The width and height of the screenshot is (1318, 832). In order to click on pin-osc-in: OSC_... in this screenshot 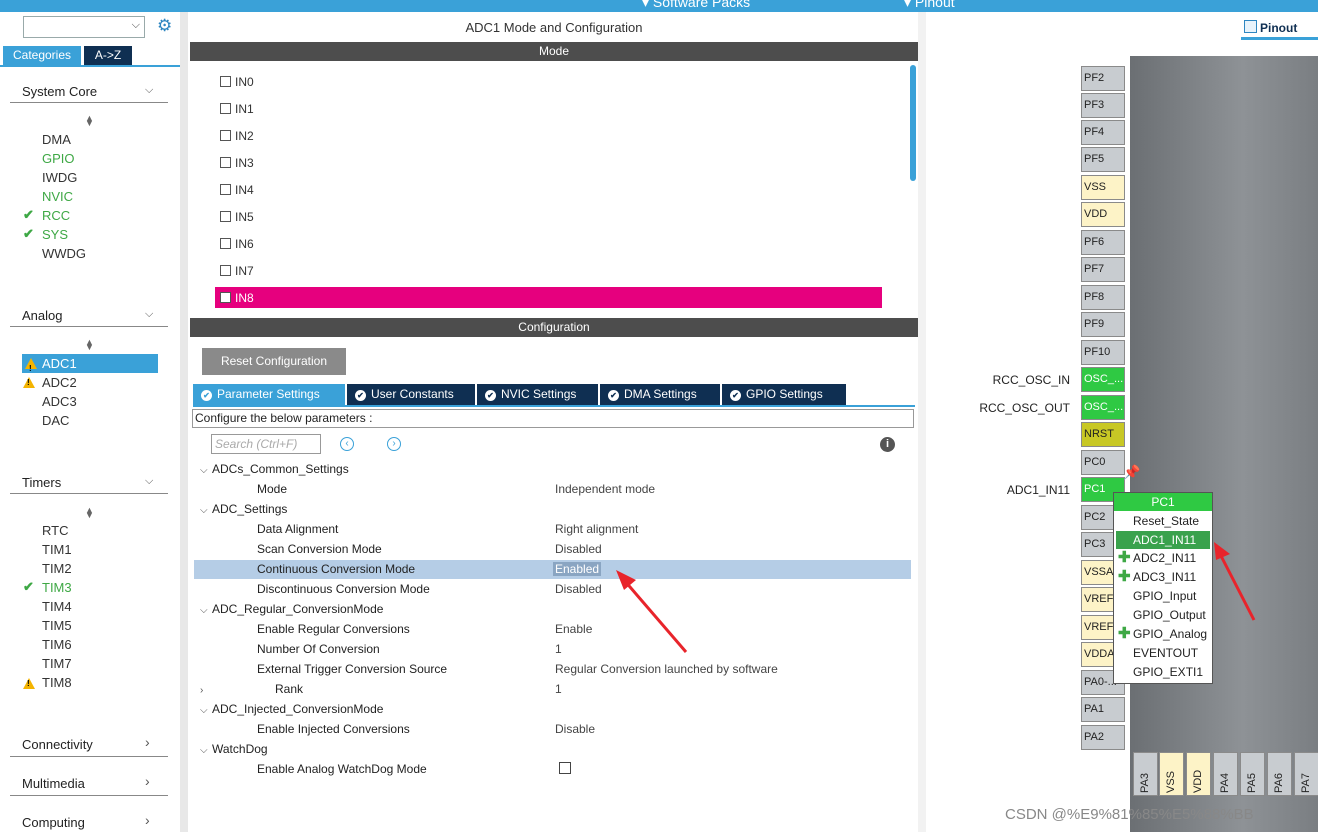, I will do `click(1103, 379)`.